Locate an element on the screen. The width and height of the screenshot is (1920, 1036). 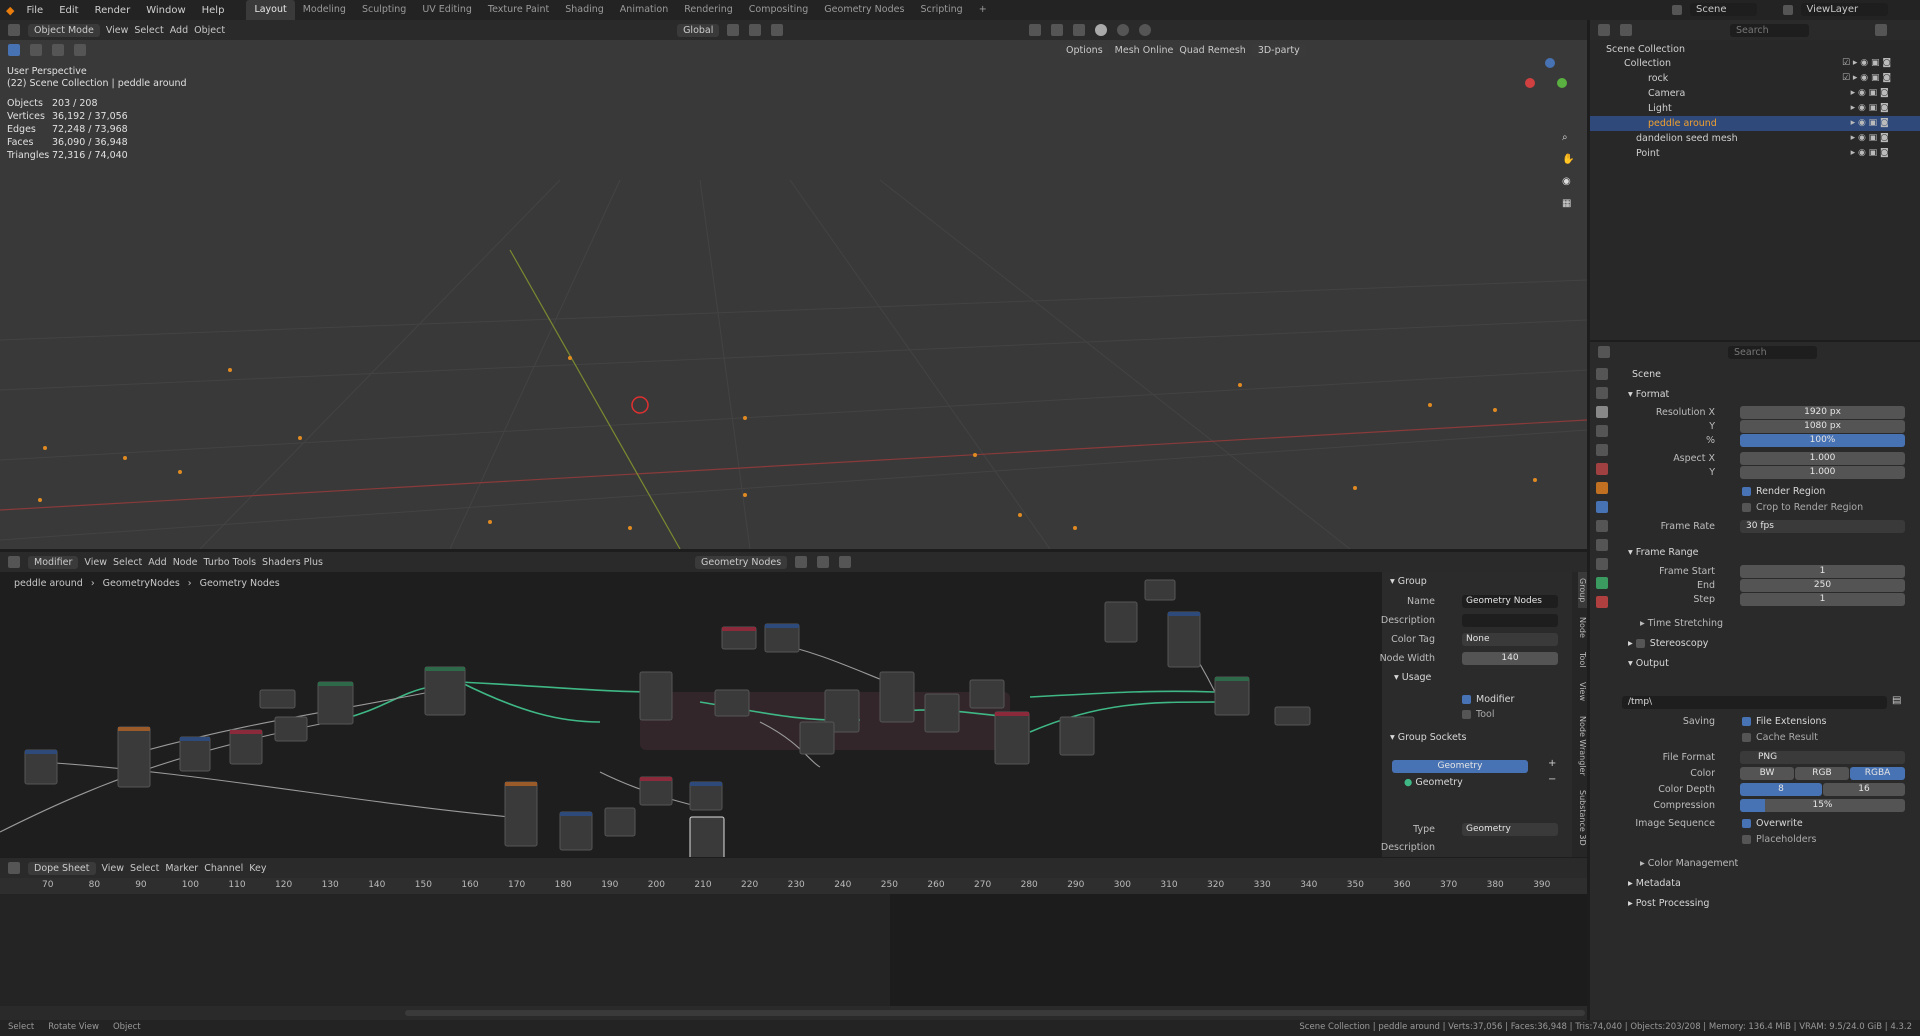
gizmo-x-icon is located at coordinates (1530, 83).